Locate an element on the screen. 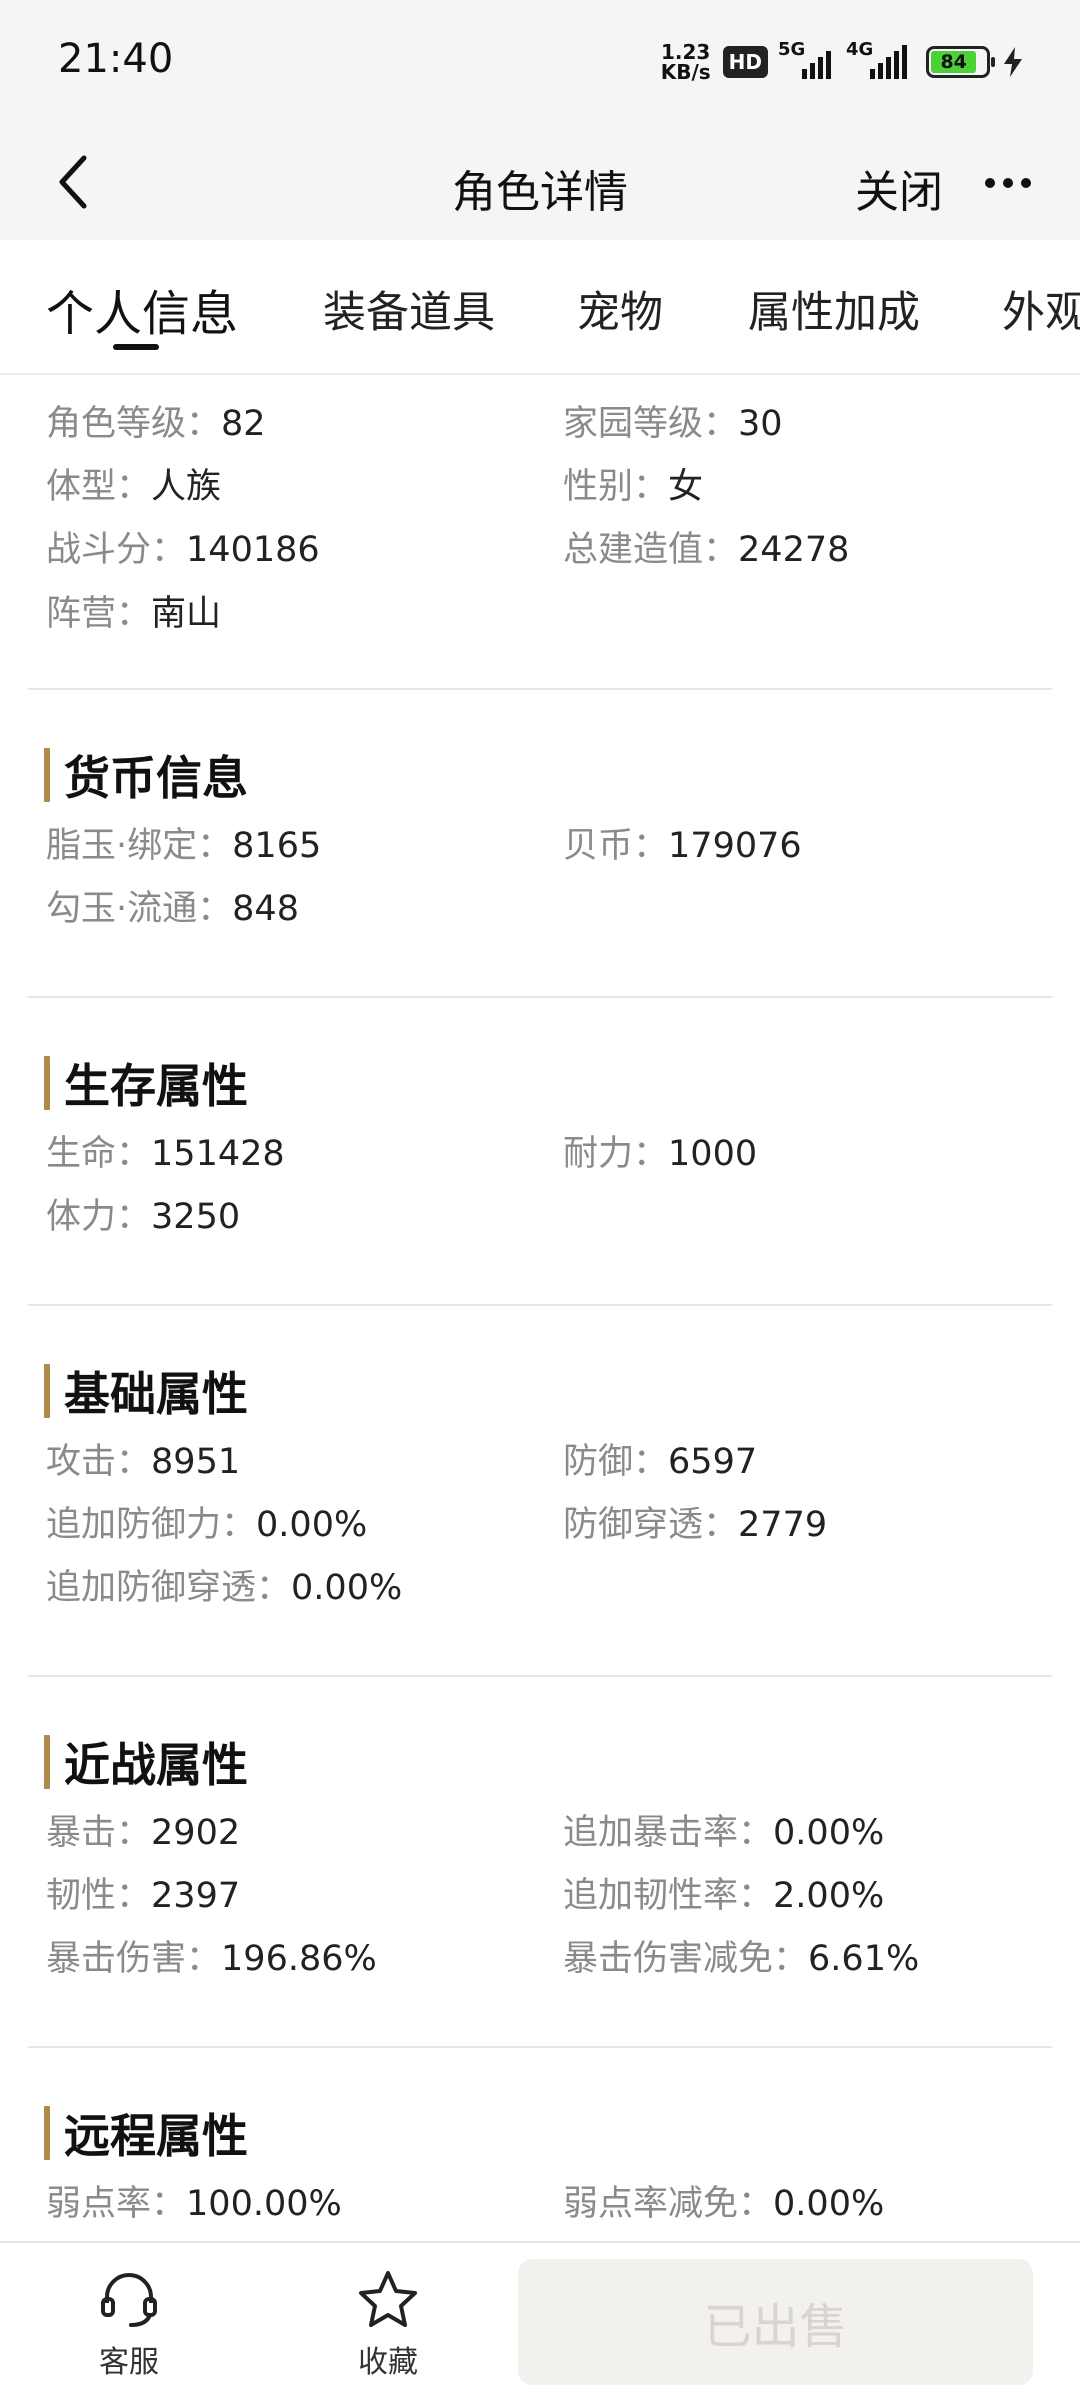 The height and width of the screenshot is (2400, 1080). status-time: 21:40 is located at coordinates (116, 59).